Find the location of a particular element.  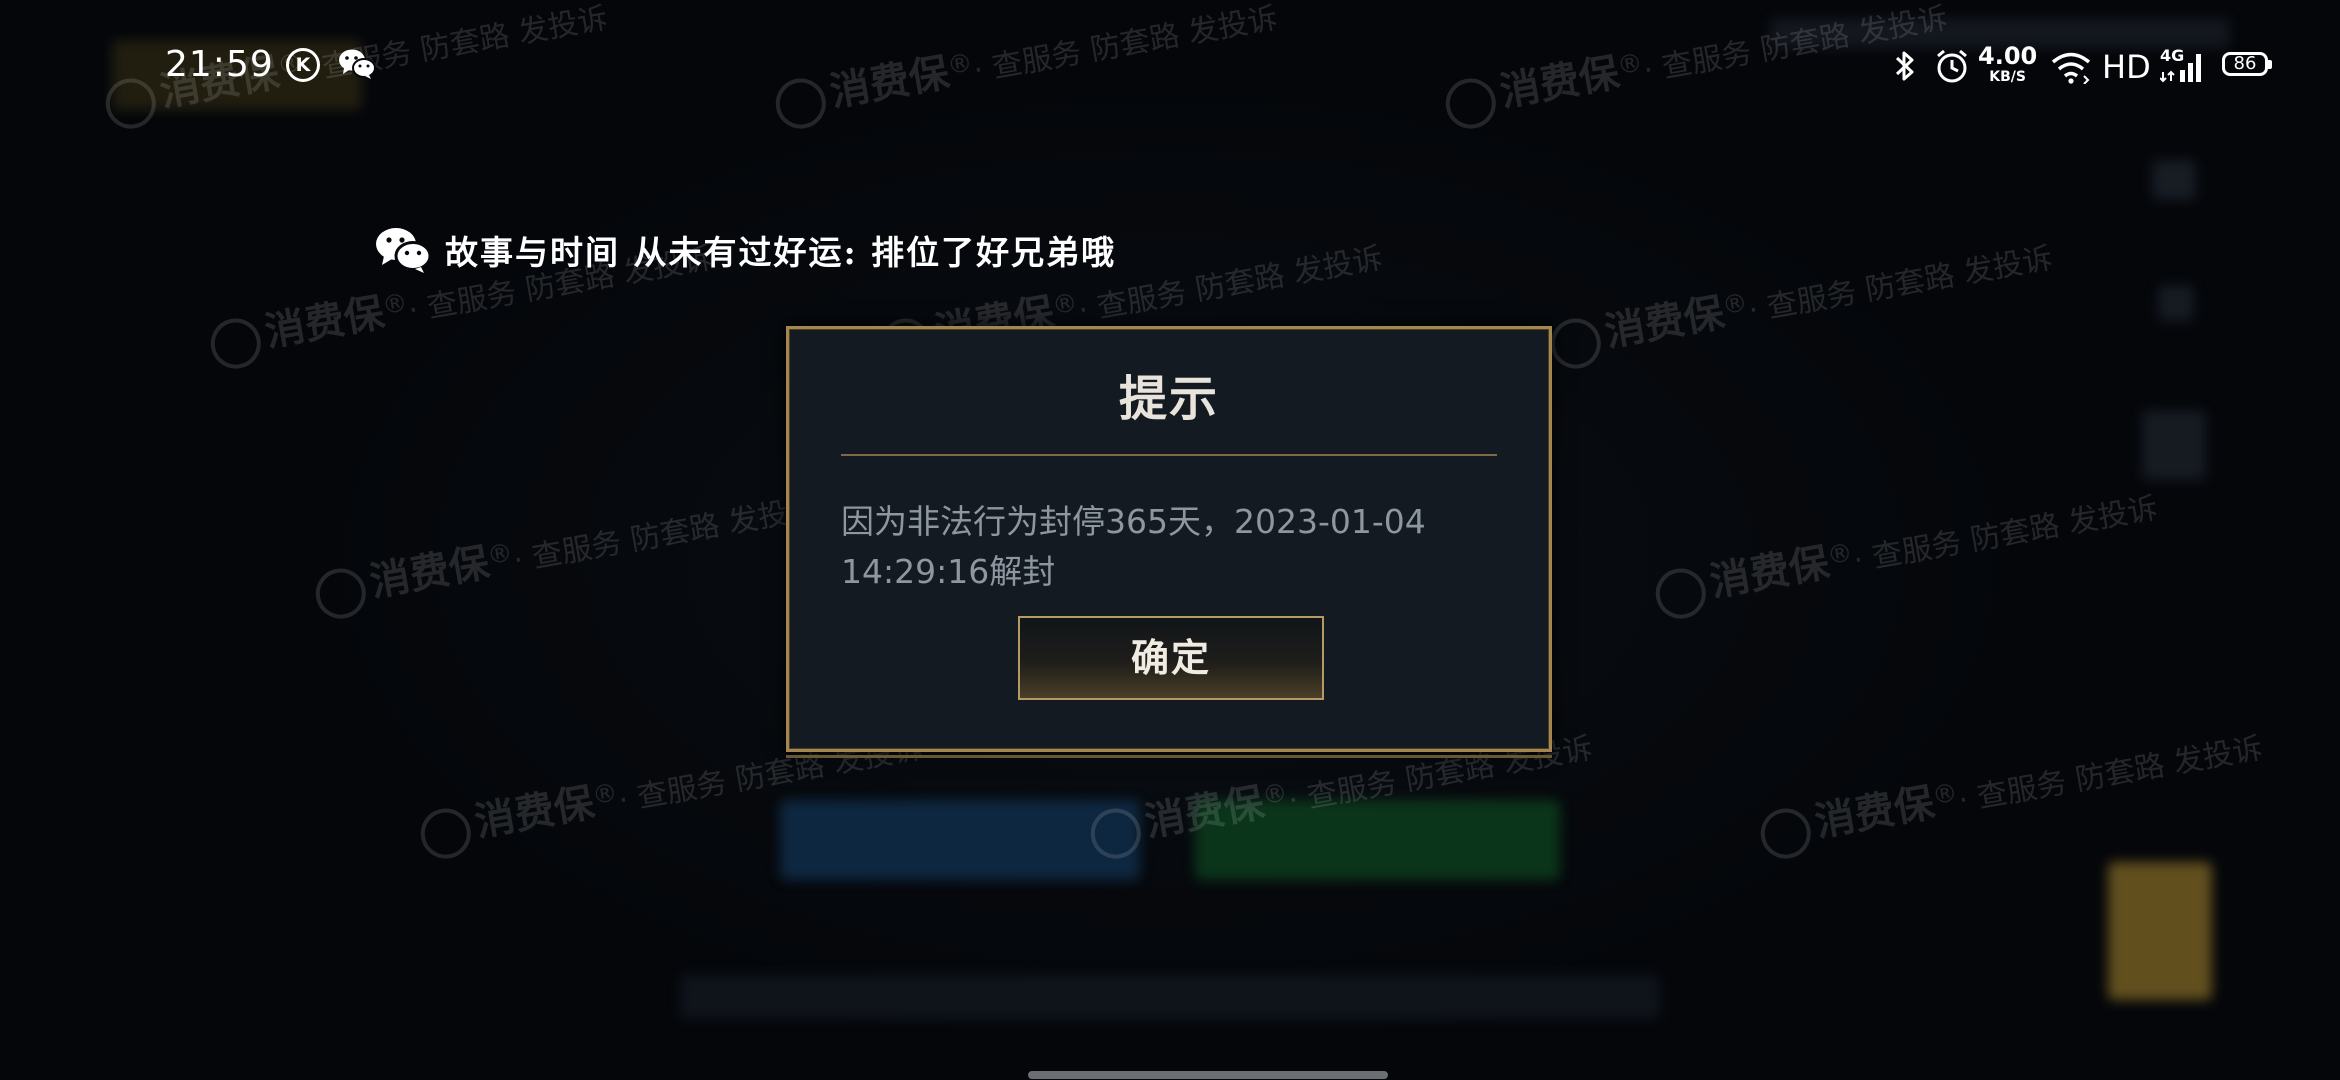

hd-indicator: HD is located at coordinates (2126, 67).